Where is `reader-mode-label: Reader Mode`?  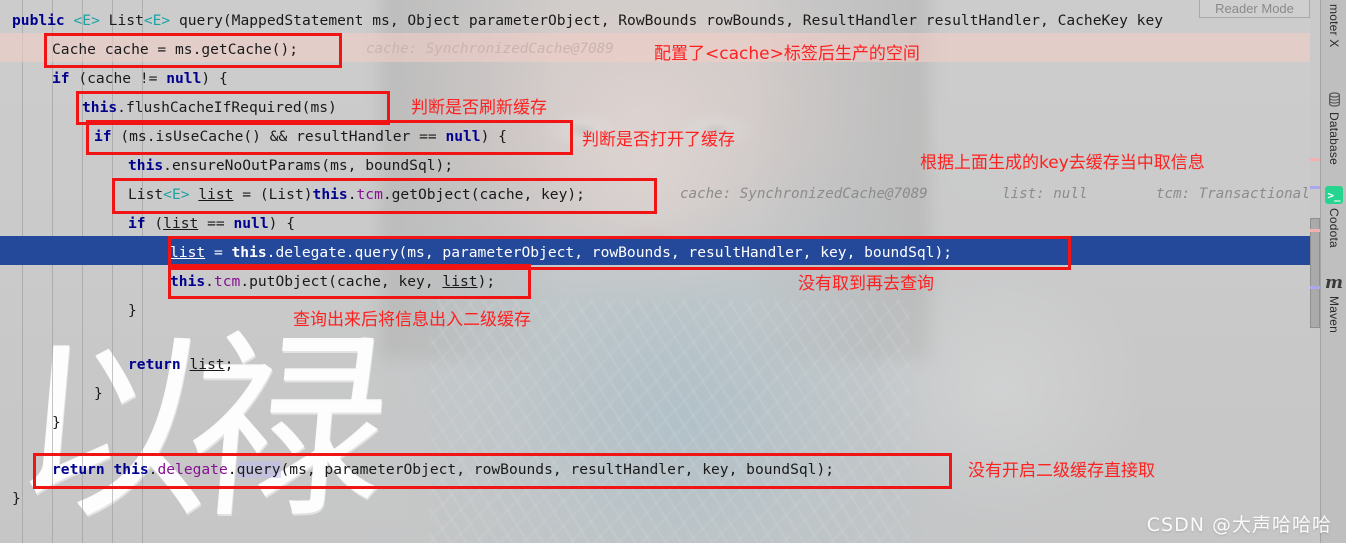
reader-mode-label: Reader Mode is located at coordinates (1254, 9).